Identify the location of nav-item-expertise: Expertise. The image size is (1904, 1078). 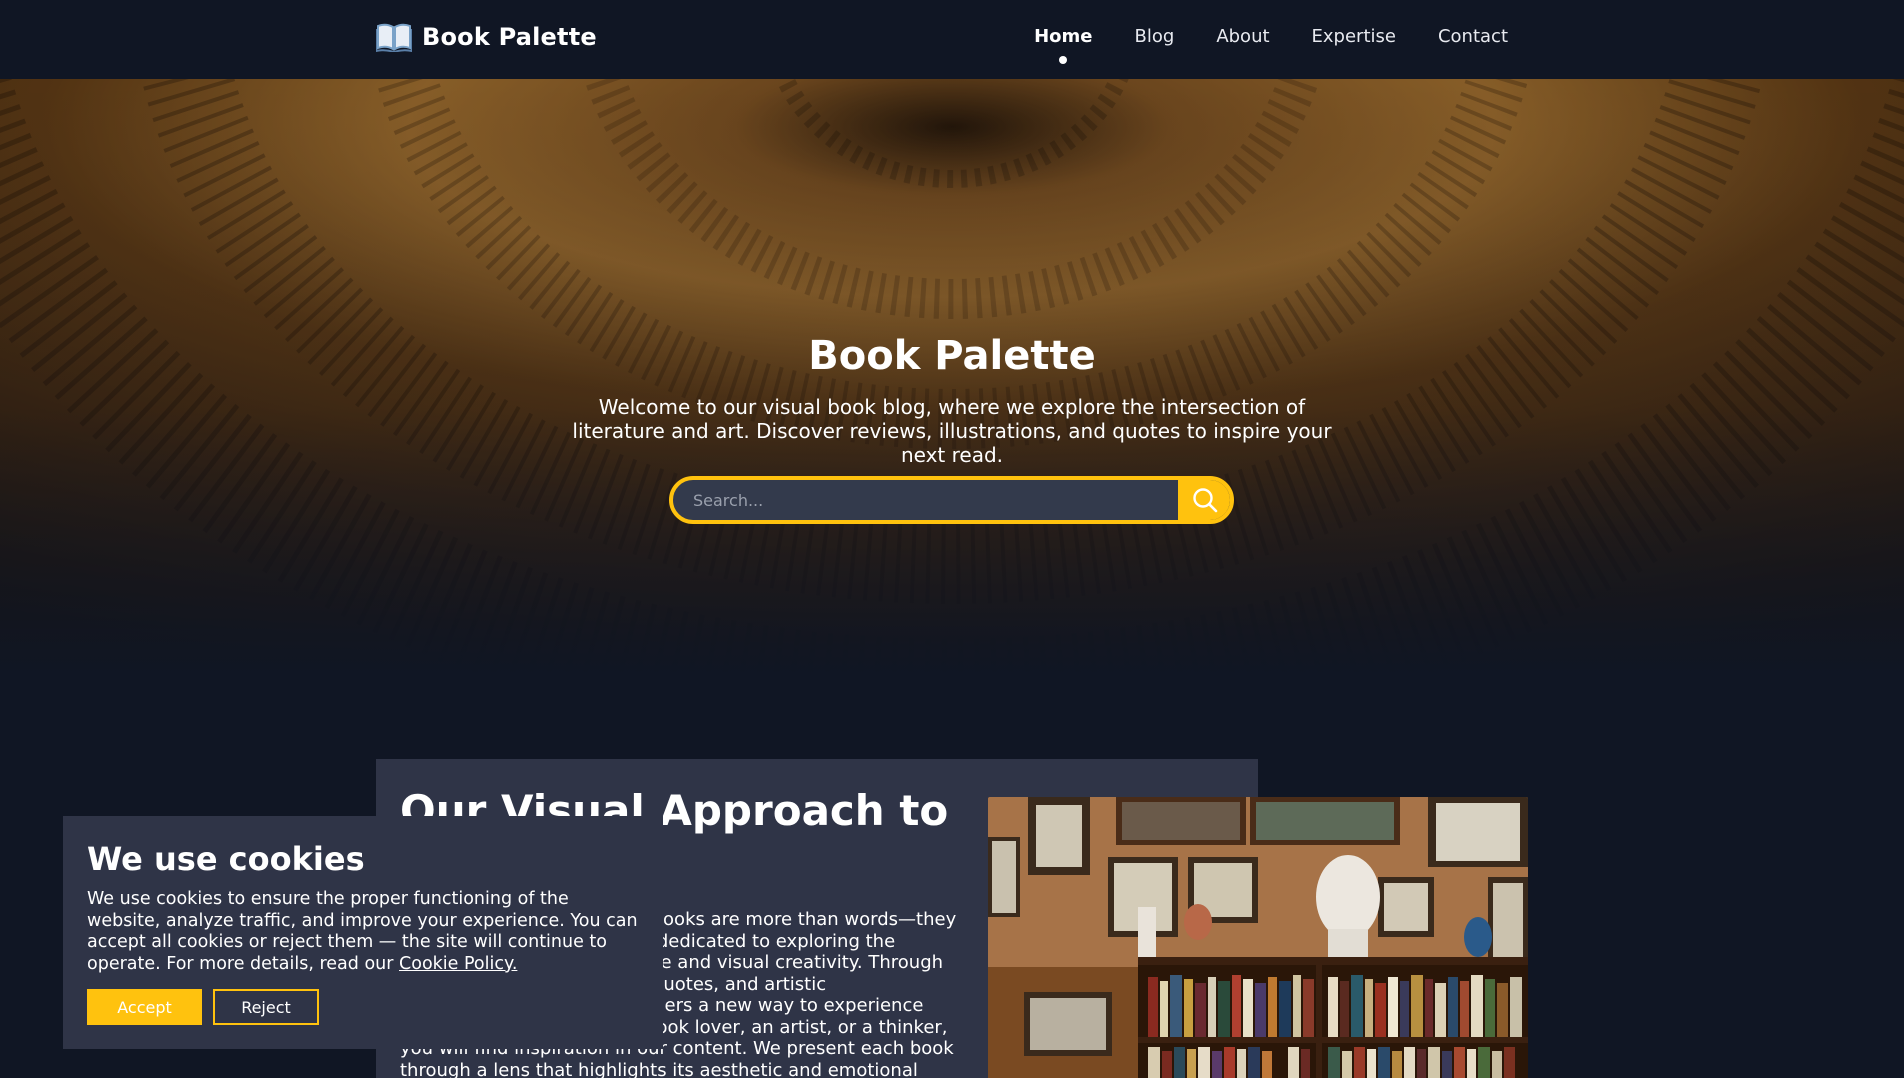
(1354, 36).